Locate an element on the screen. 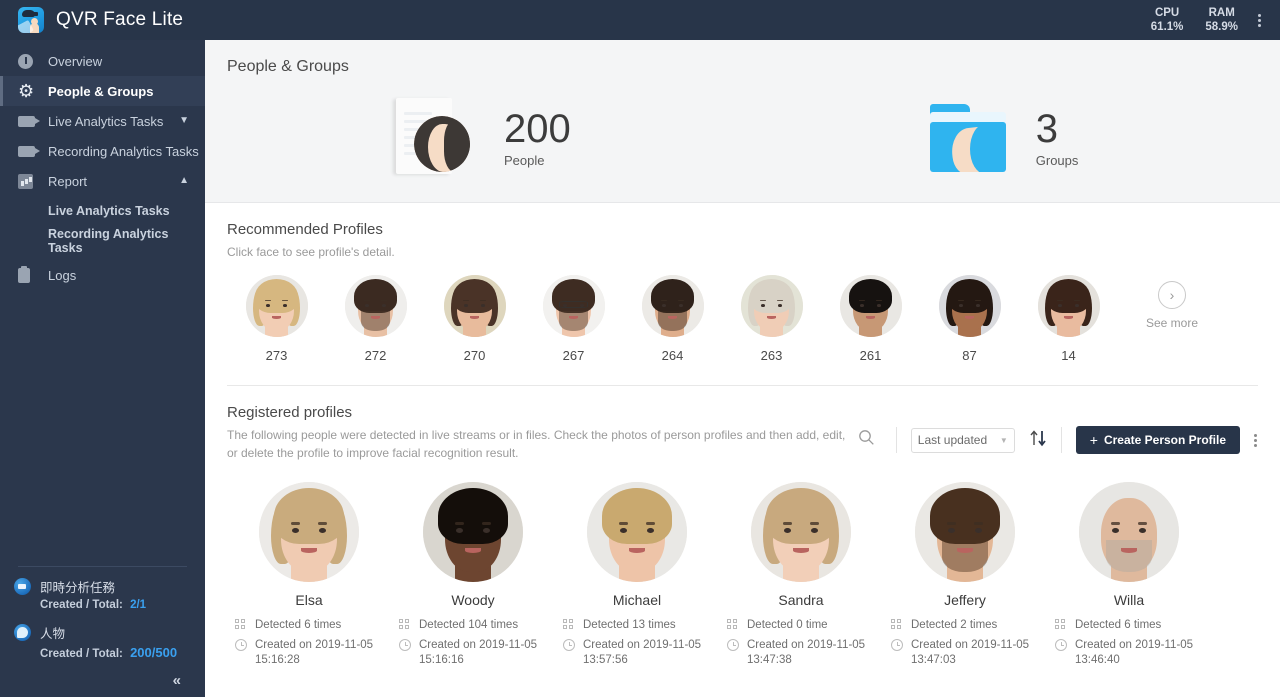 This screenshot has width=1280, height=697. recommended-profile-item: 270 is located at coordinates (474, 319).